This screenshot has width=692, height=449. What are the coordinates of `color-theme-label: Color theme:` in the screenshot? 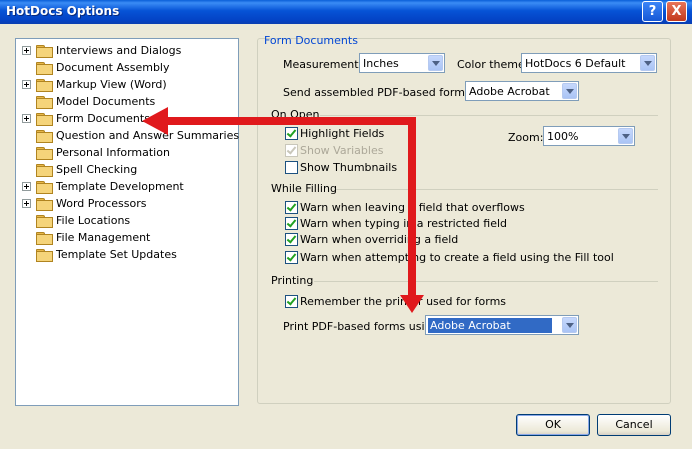 It's located at (493, 64).